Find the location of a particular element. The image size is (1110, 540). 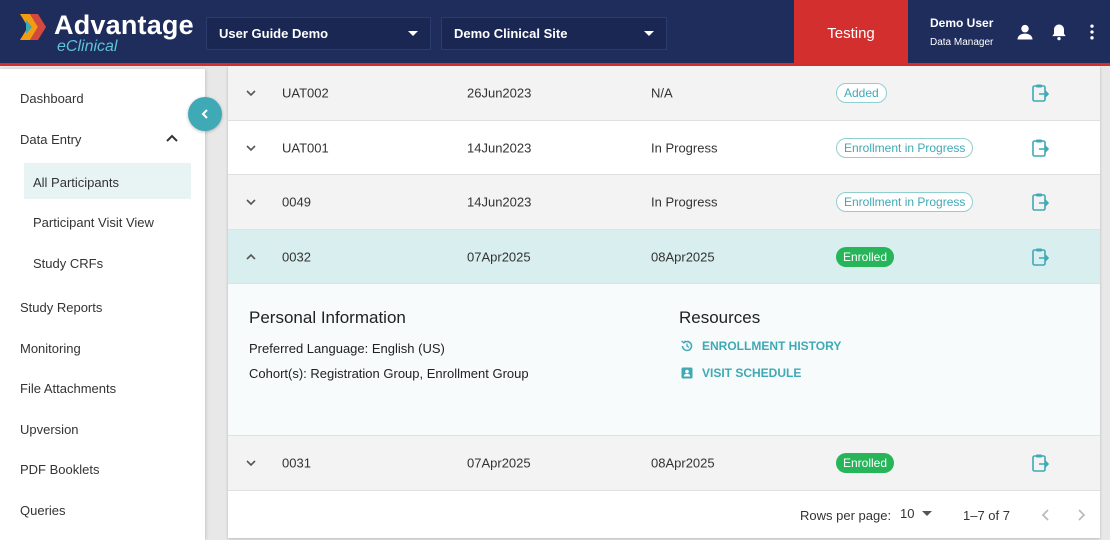

logo-chevron-icon is located at coordinates (33, 27).